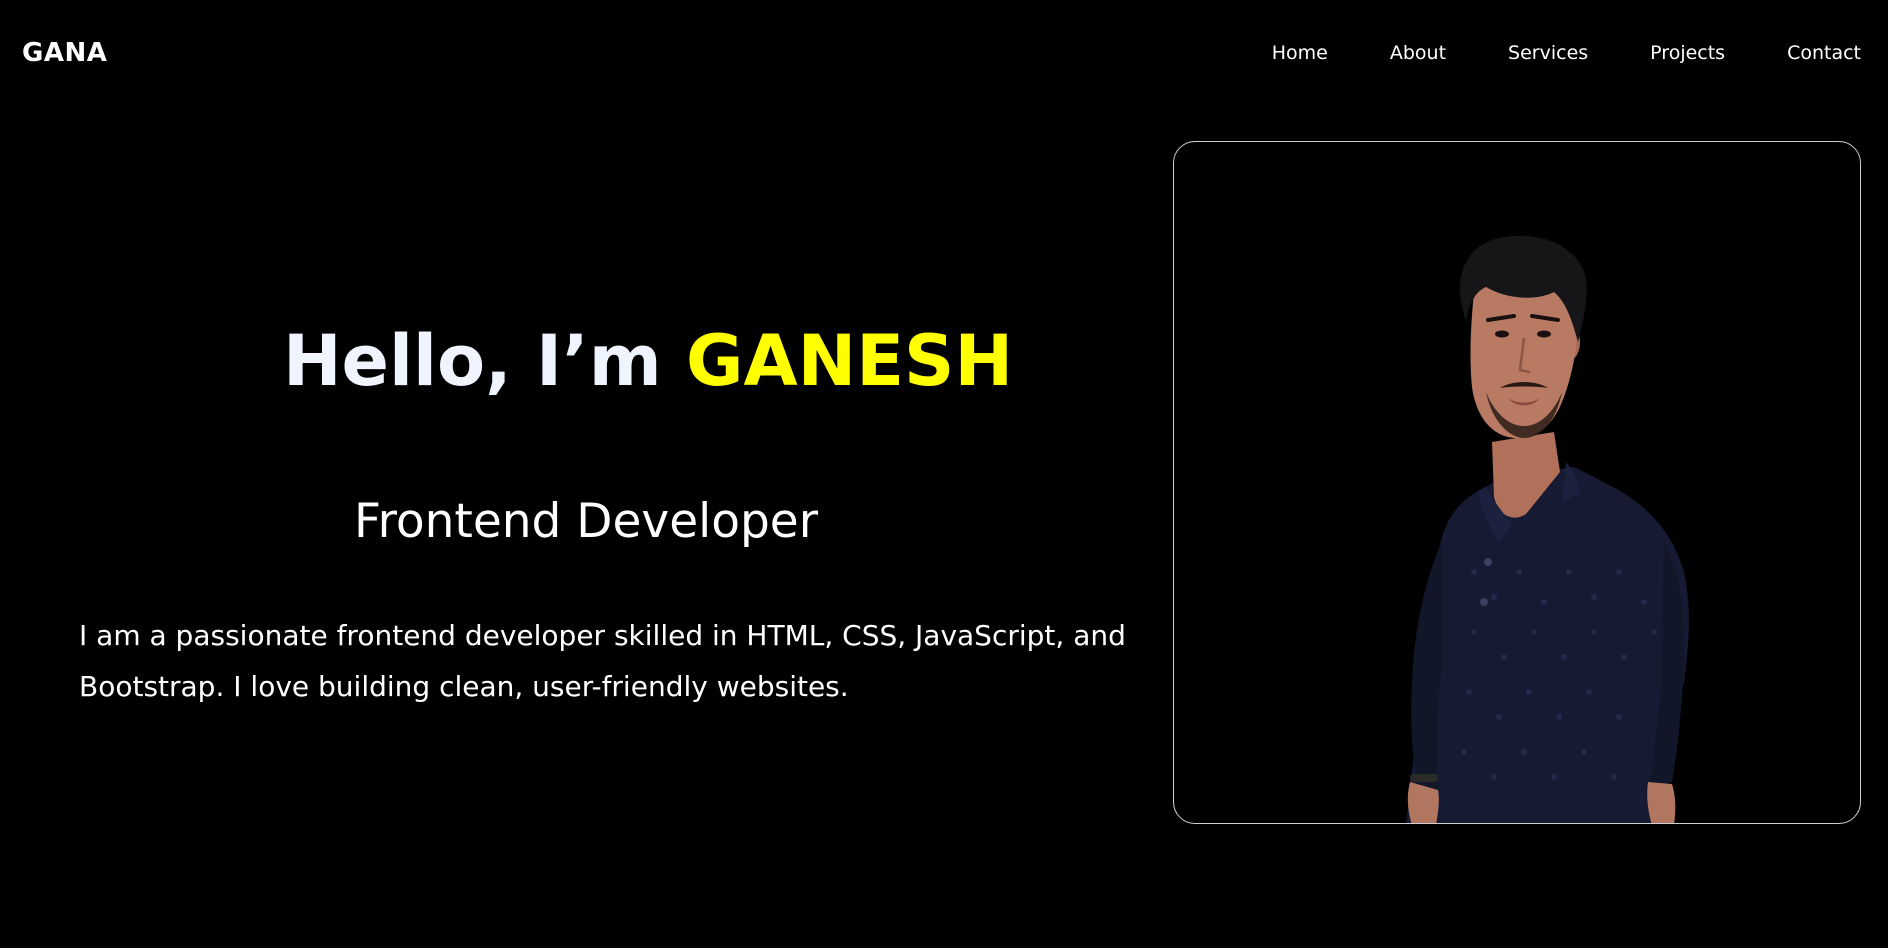 The height and width of the screenshot is (948, 1888). I want to click on hero-name: GANESH, so click(850, 361).